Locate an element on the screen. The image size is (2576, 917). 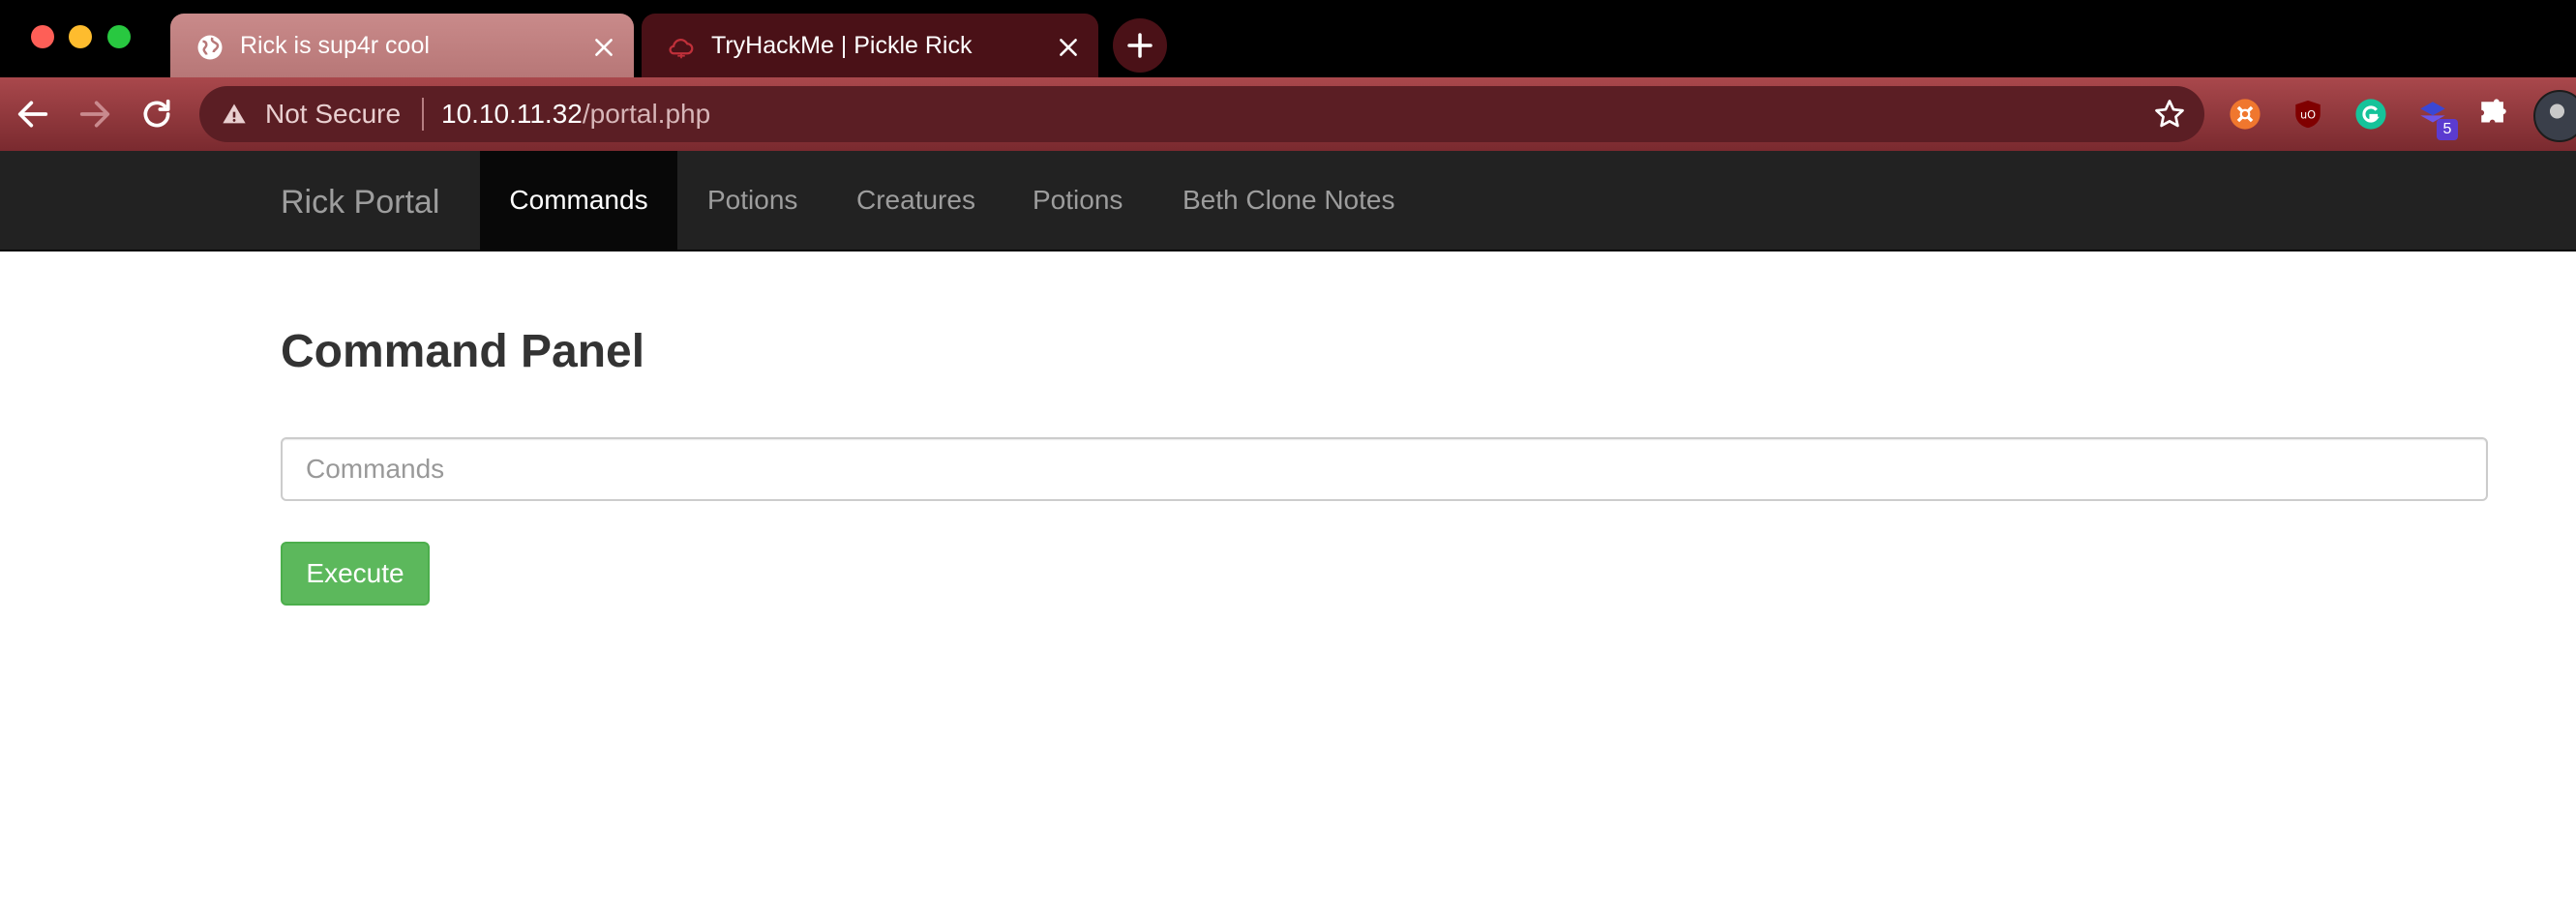
nav-item-creatures: Creatures is located at coordinates (915, 200).